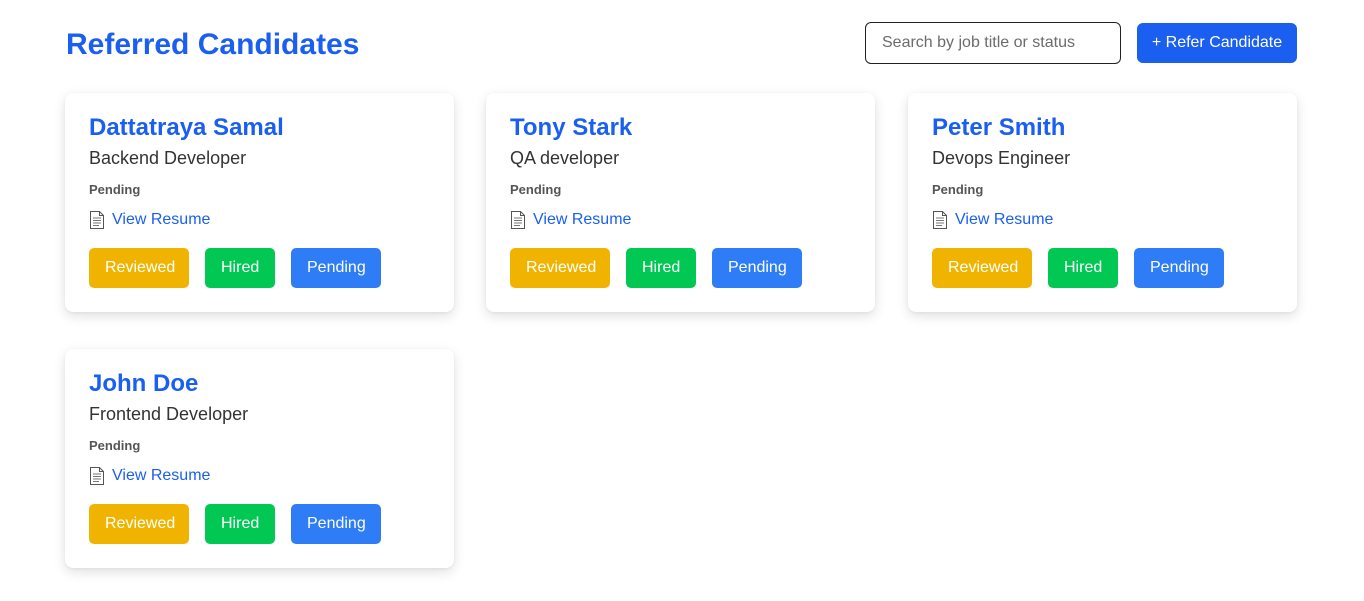 This screenshot has width=1364, height=601. I want to click on candidate-role: Frontend Developer, so click(169, 414).